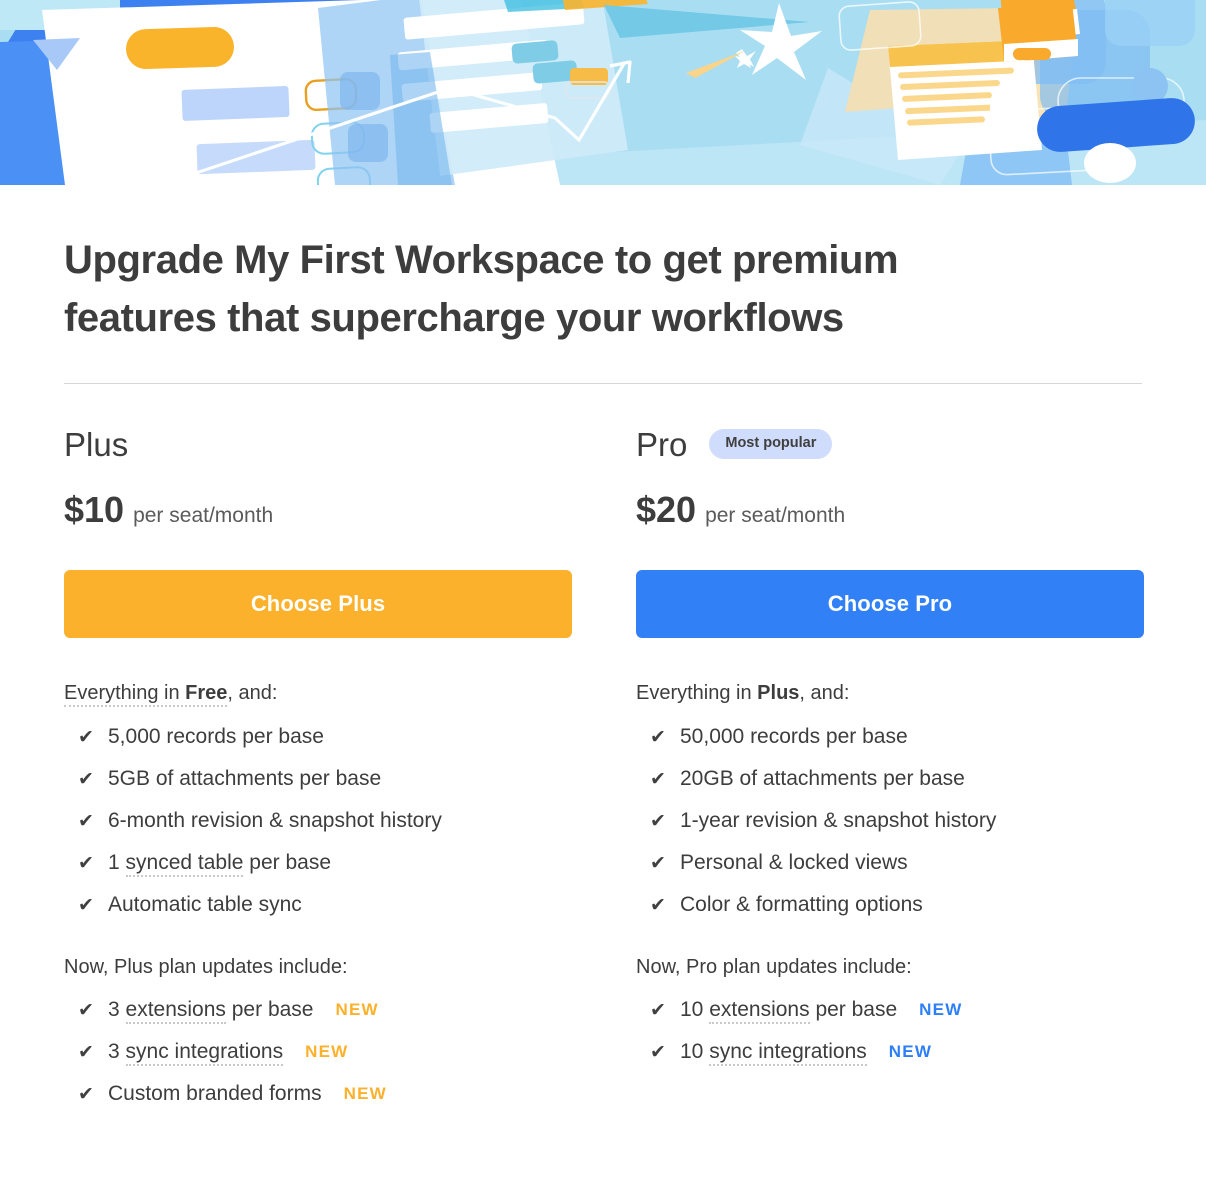 Image resolution: width=1206 pixels, height=1190 pixels. I want to click on plan-name-plus: Plus, so click(96, 444).